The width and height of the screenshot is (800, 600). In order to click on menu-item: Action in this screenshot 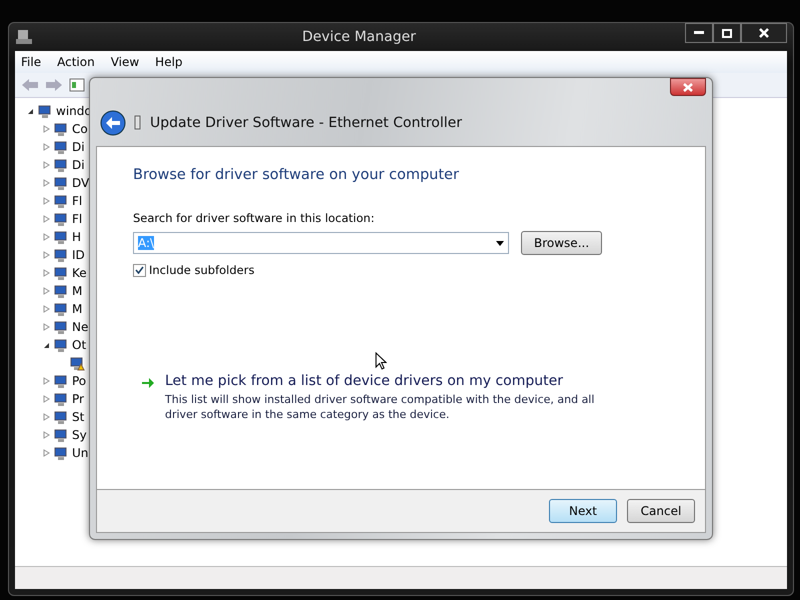, I will do `click(76, 62)`.